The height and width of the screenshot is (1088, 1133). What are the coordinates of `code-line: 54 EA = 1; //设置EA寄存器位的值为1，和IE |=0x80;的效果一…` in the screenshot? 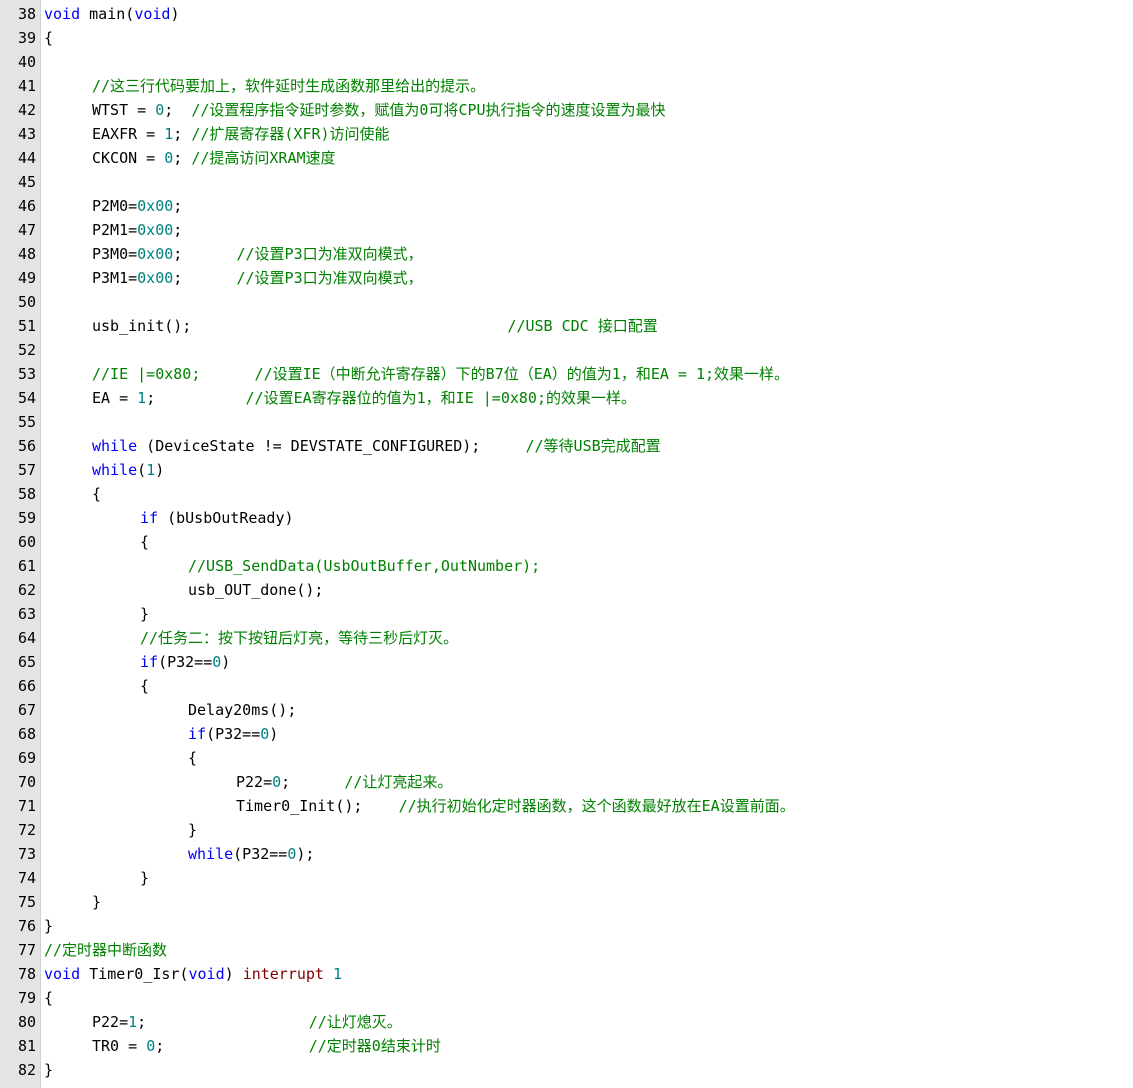 It's located at (566, 398).